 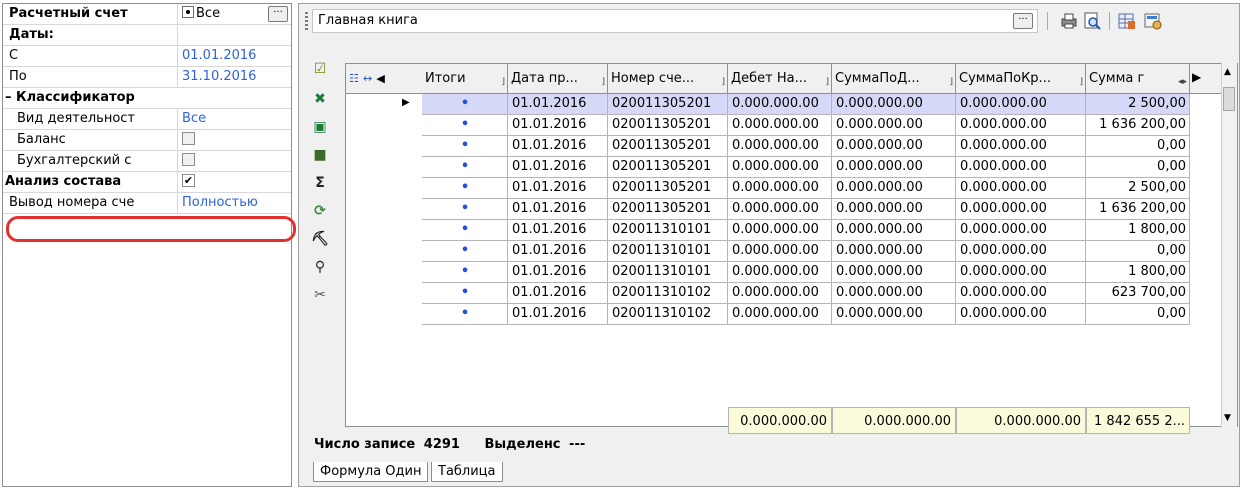 What do you see at coordinates (467, 472) in the screenshot?
I see `tab-table: Таблица` at bounding box center [467, 472].